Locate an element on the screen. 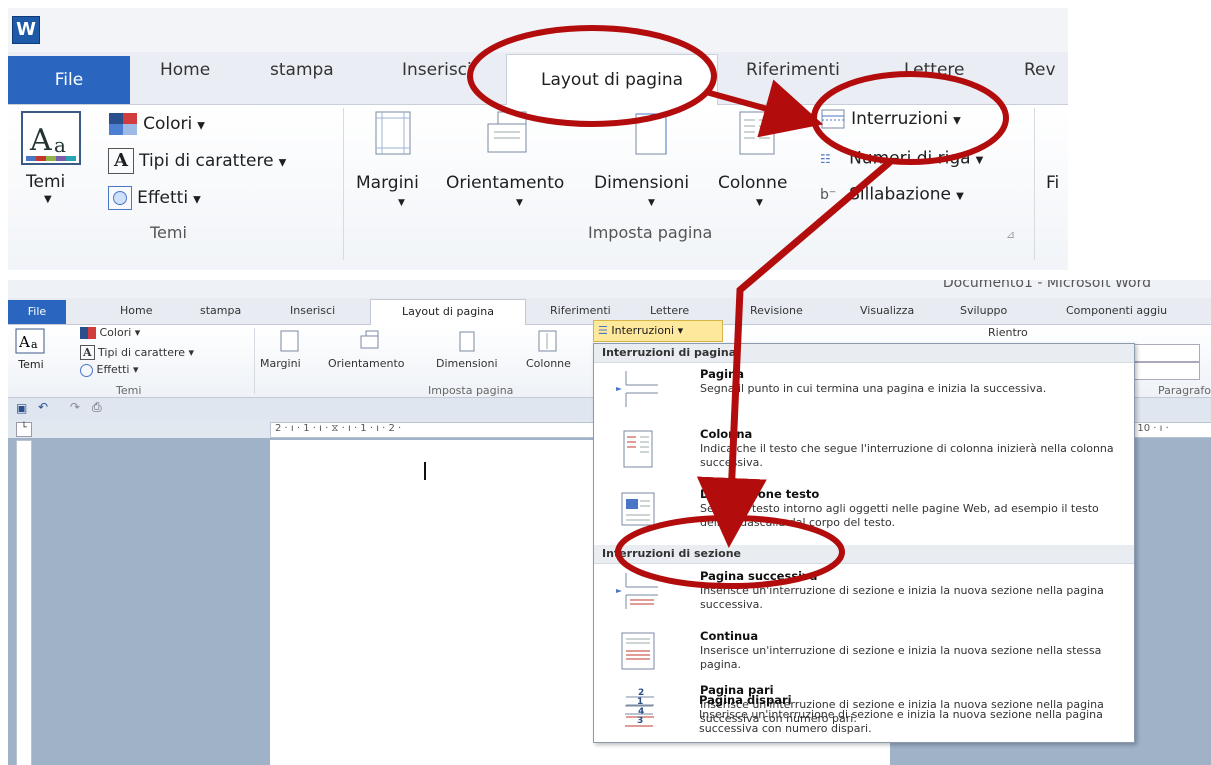 The height and width of the screenshot is (765, 1211). next-page-section-icon is located at coordinates (637, 591).